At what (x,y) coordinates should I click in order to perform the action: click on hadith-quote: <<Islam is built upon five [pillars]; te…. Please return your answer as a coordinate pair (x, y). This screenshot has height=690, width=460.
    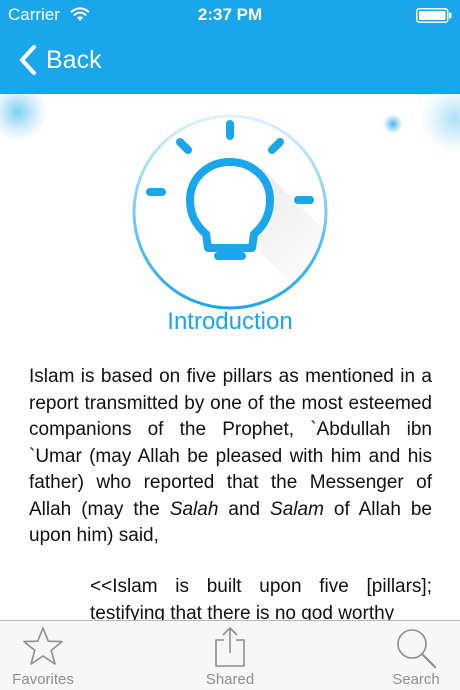
    Looking at the image, I should click on (261, 598).